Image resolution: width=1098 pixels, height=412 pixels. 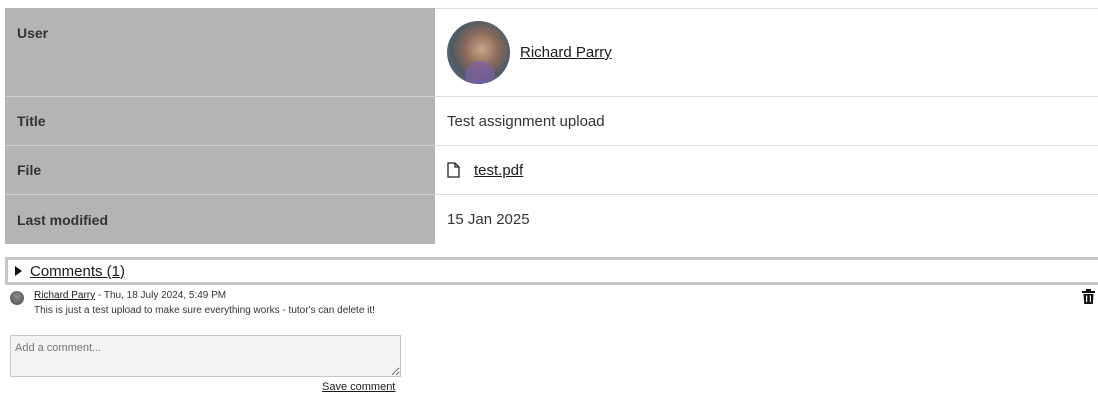 I want to click on comment-author-link: Richard Parry, so click(x=64, y=295).